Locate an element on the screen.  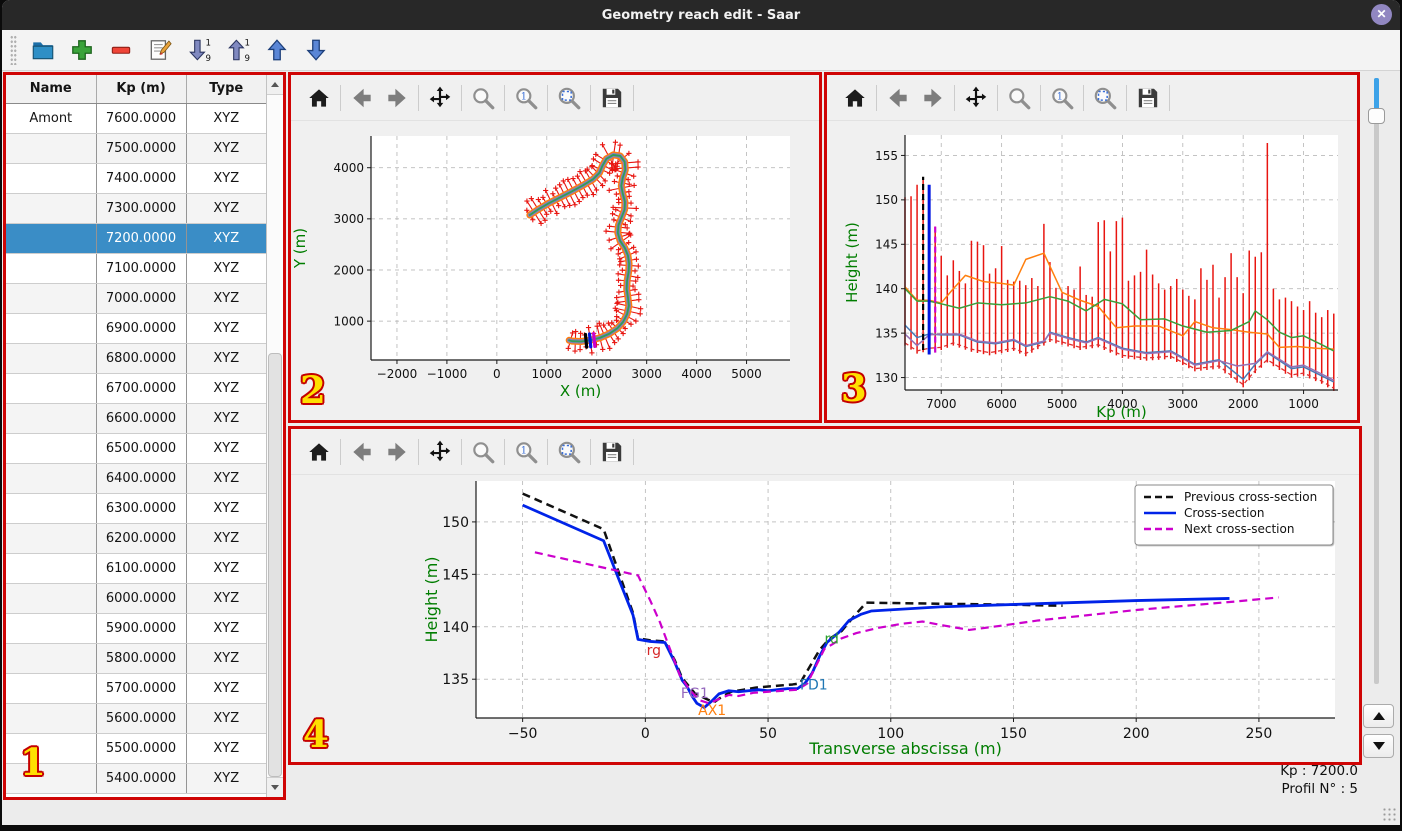
move-up-button is located at coordinates (277, 50).